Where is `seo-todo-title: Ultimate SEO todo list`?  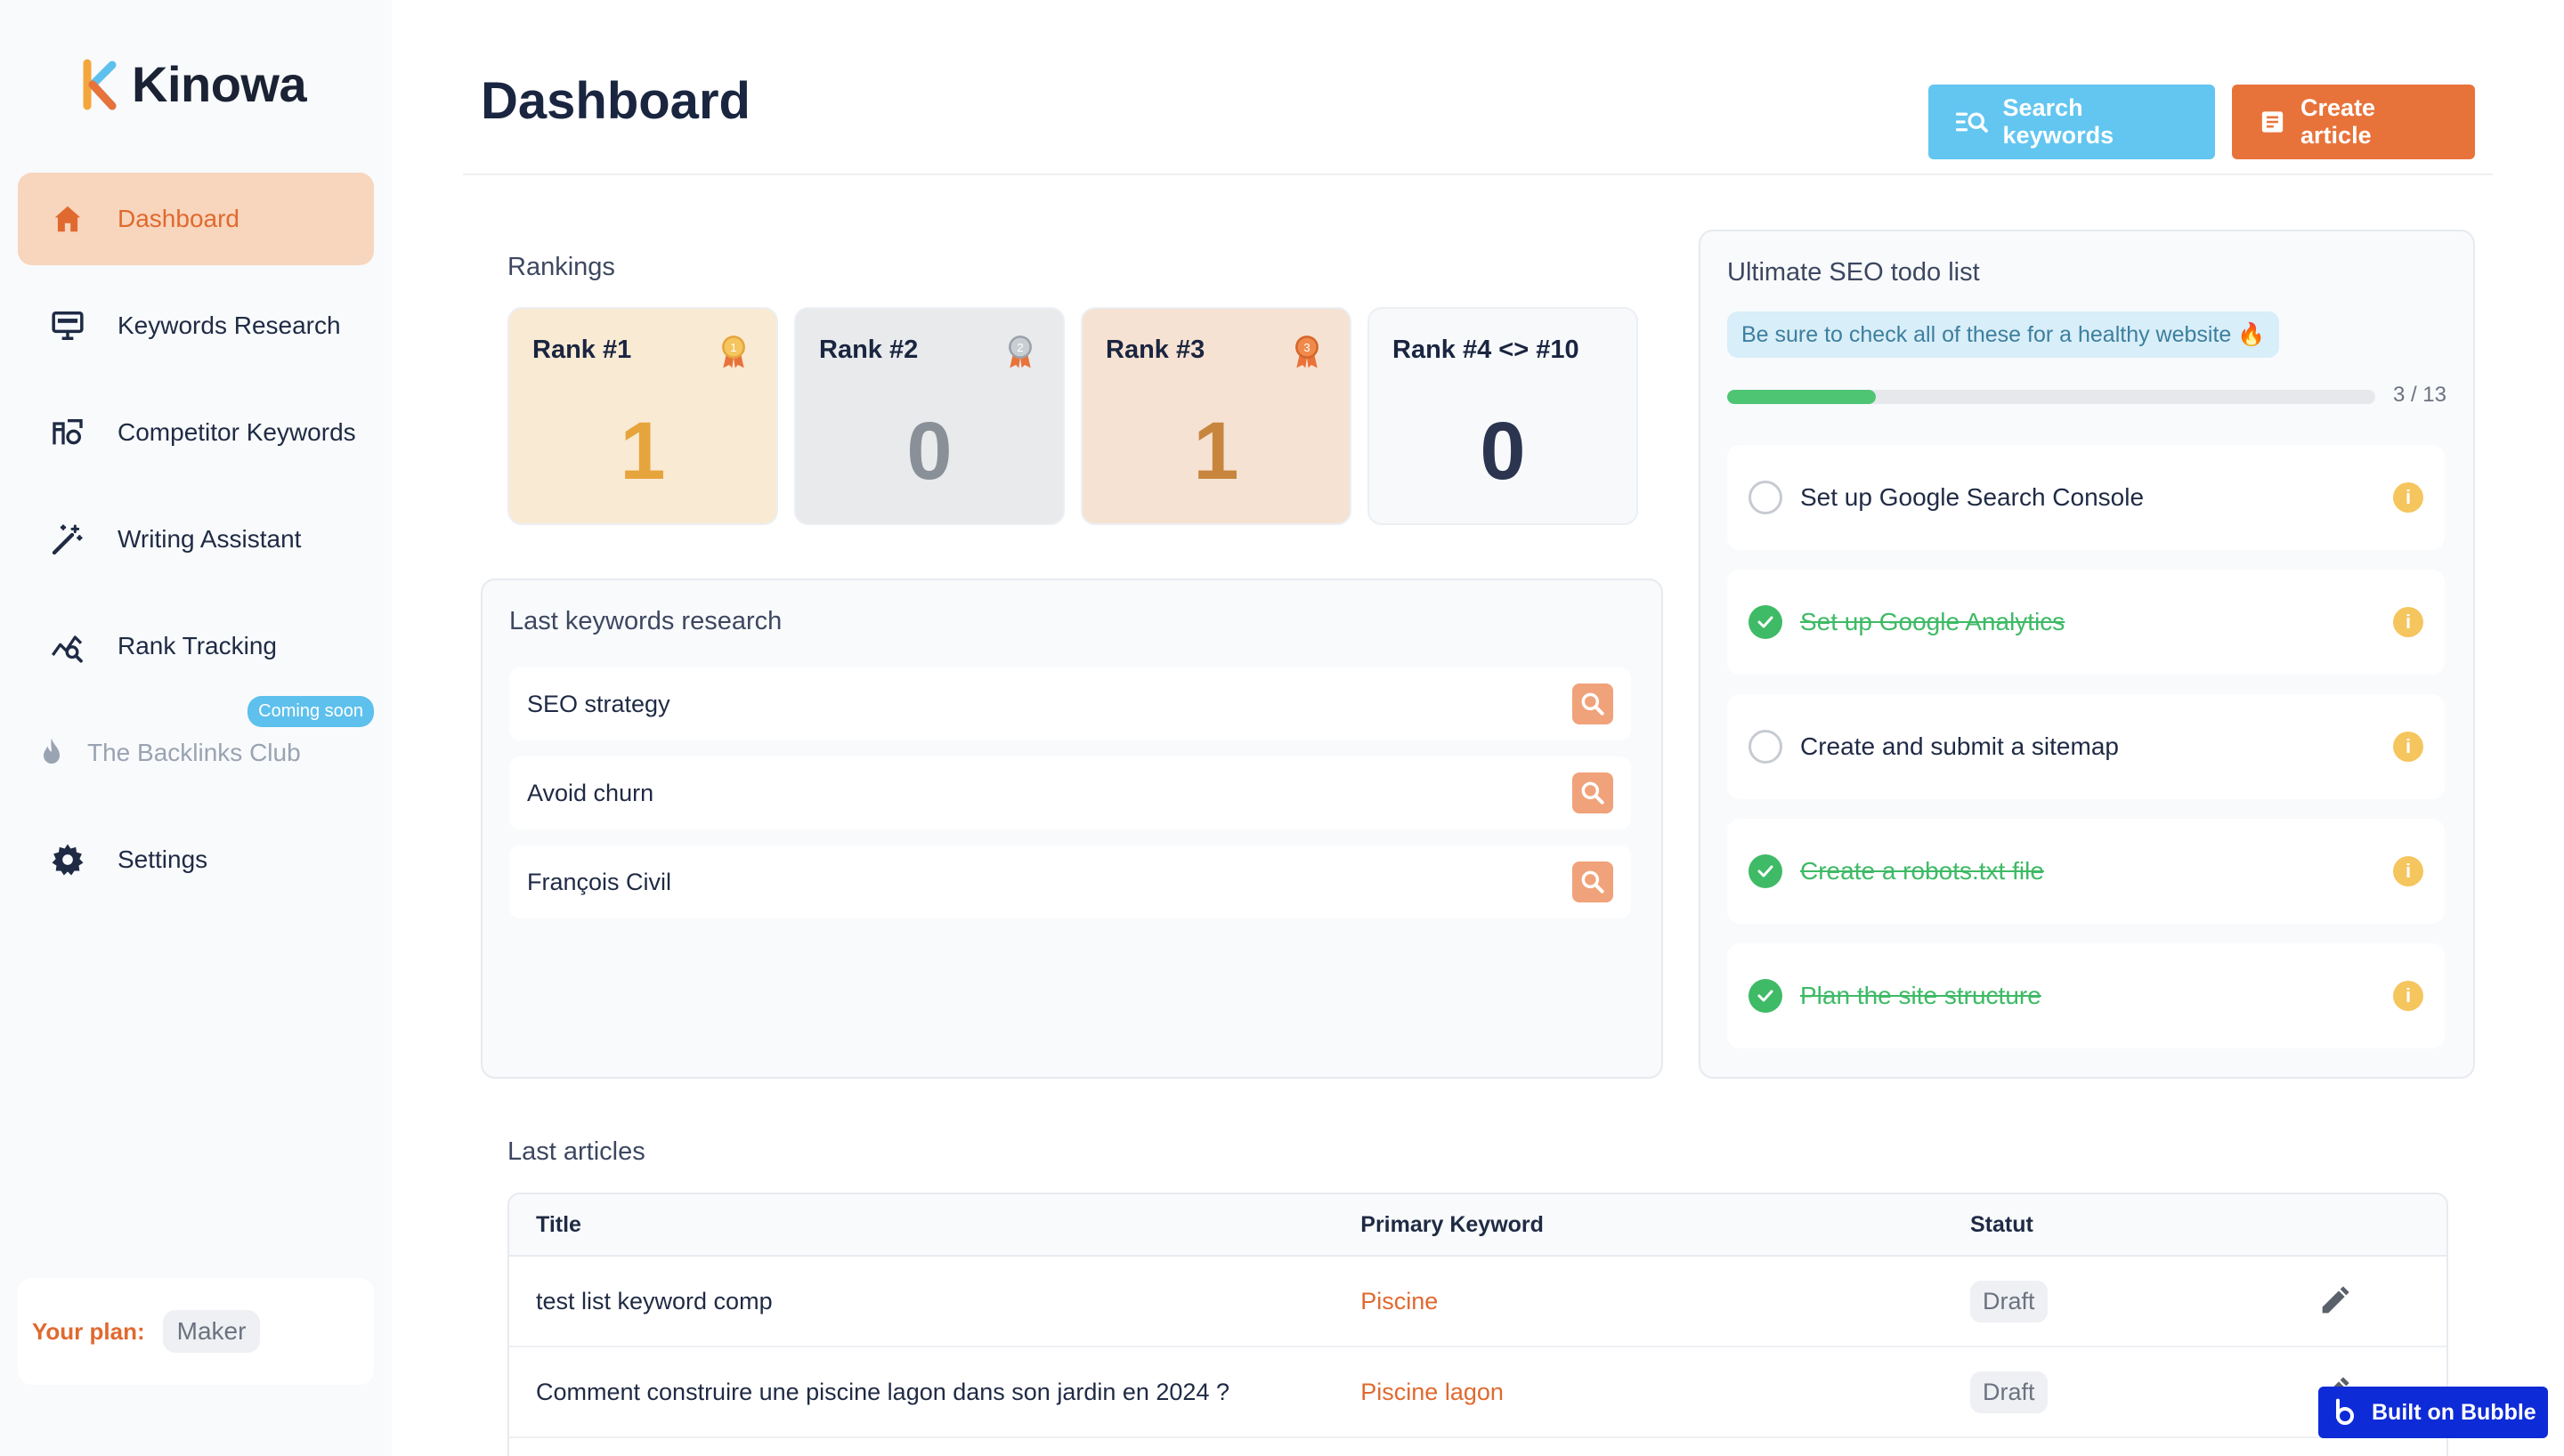 seo-todo-title: Ultimate SEO todo list is located at coordinates (1853, 272).